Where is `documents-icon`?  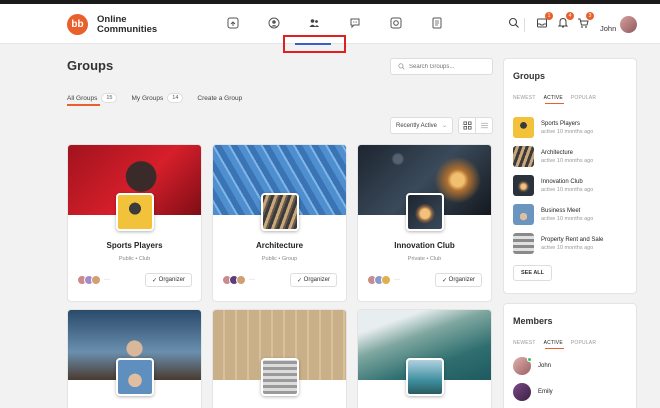
documents-icon is located at coordinates (437, 23).